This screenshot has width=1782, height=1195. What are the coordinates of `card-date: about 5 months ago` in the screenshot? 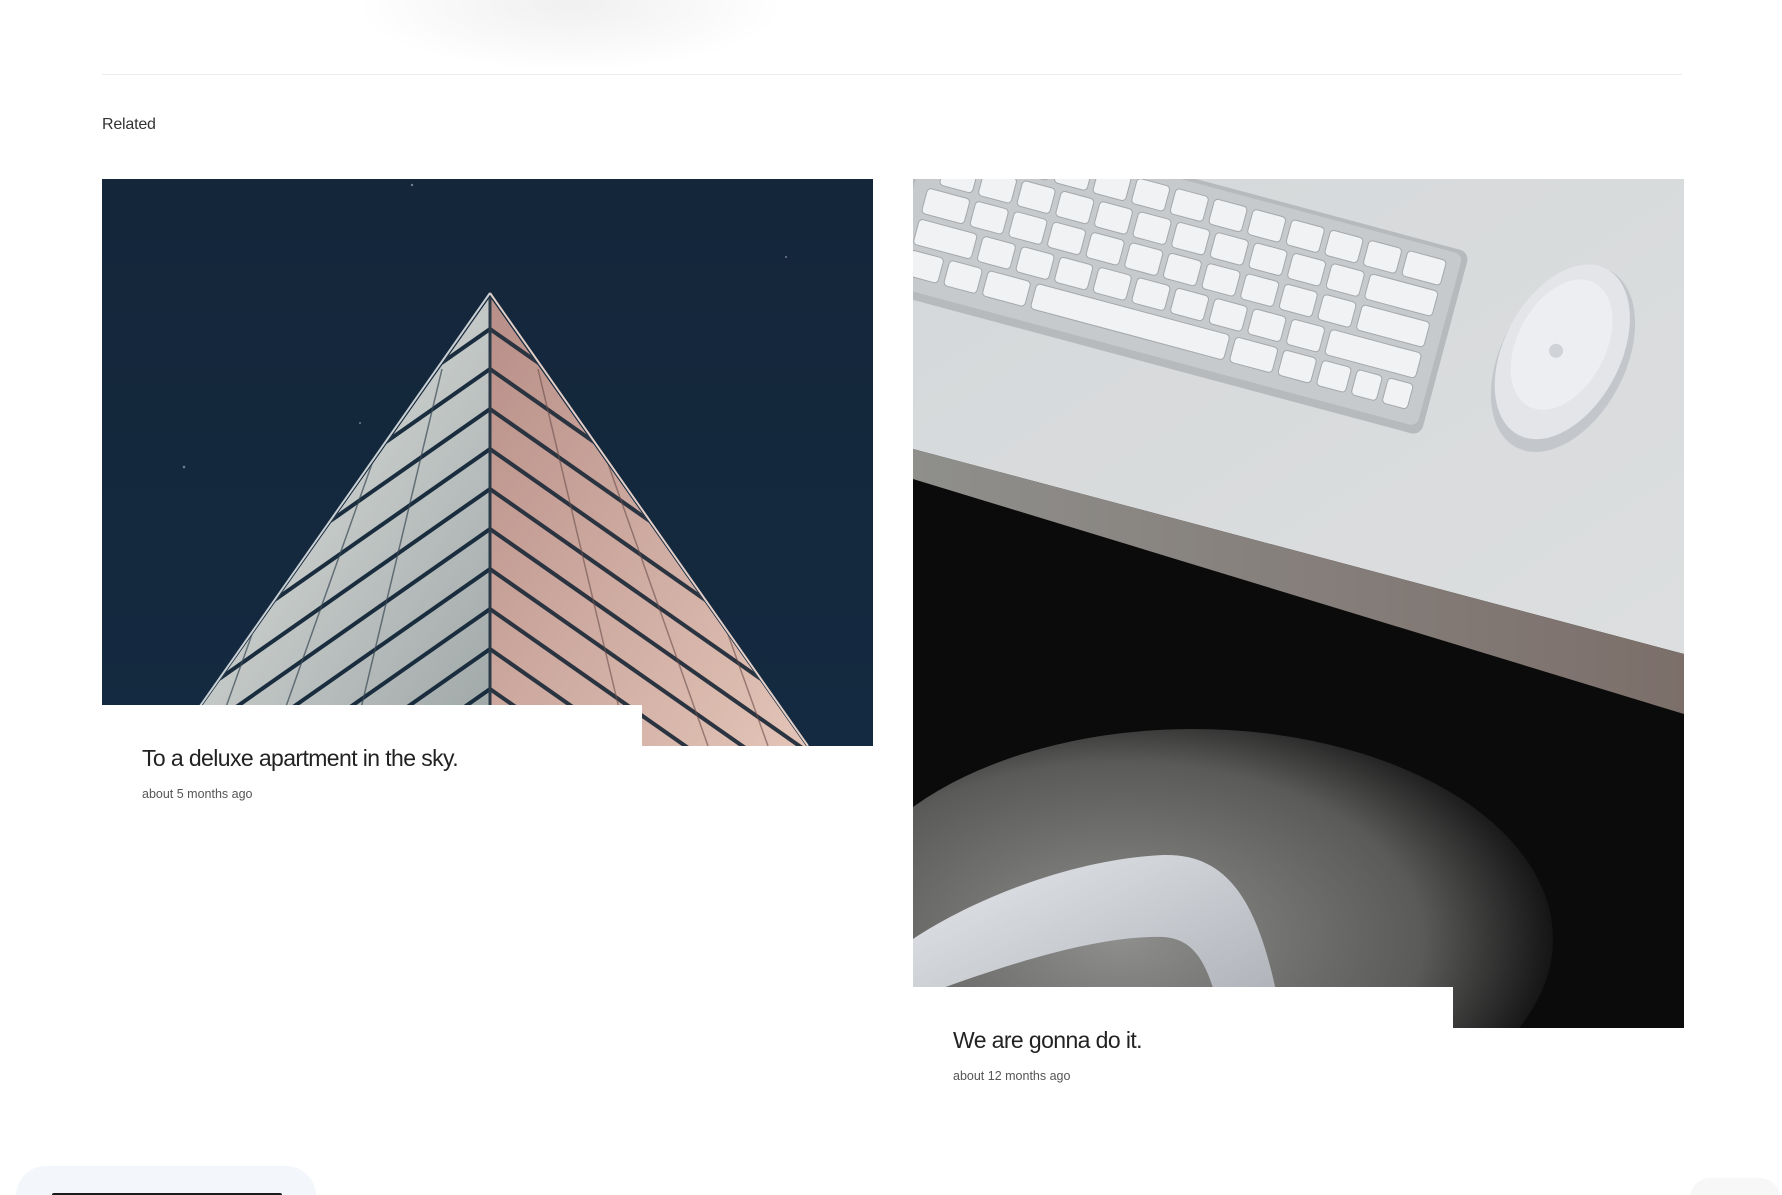 It's located at (197, 793).